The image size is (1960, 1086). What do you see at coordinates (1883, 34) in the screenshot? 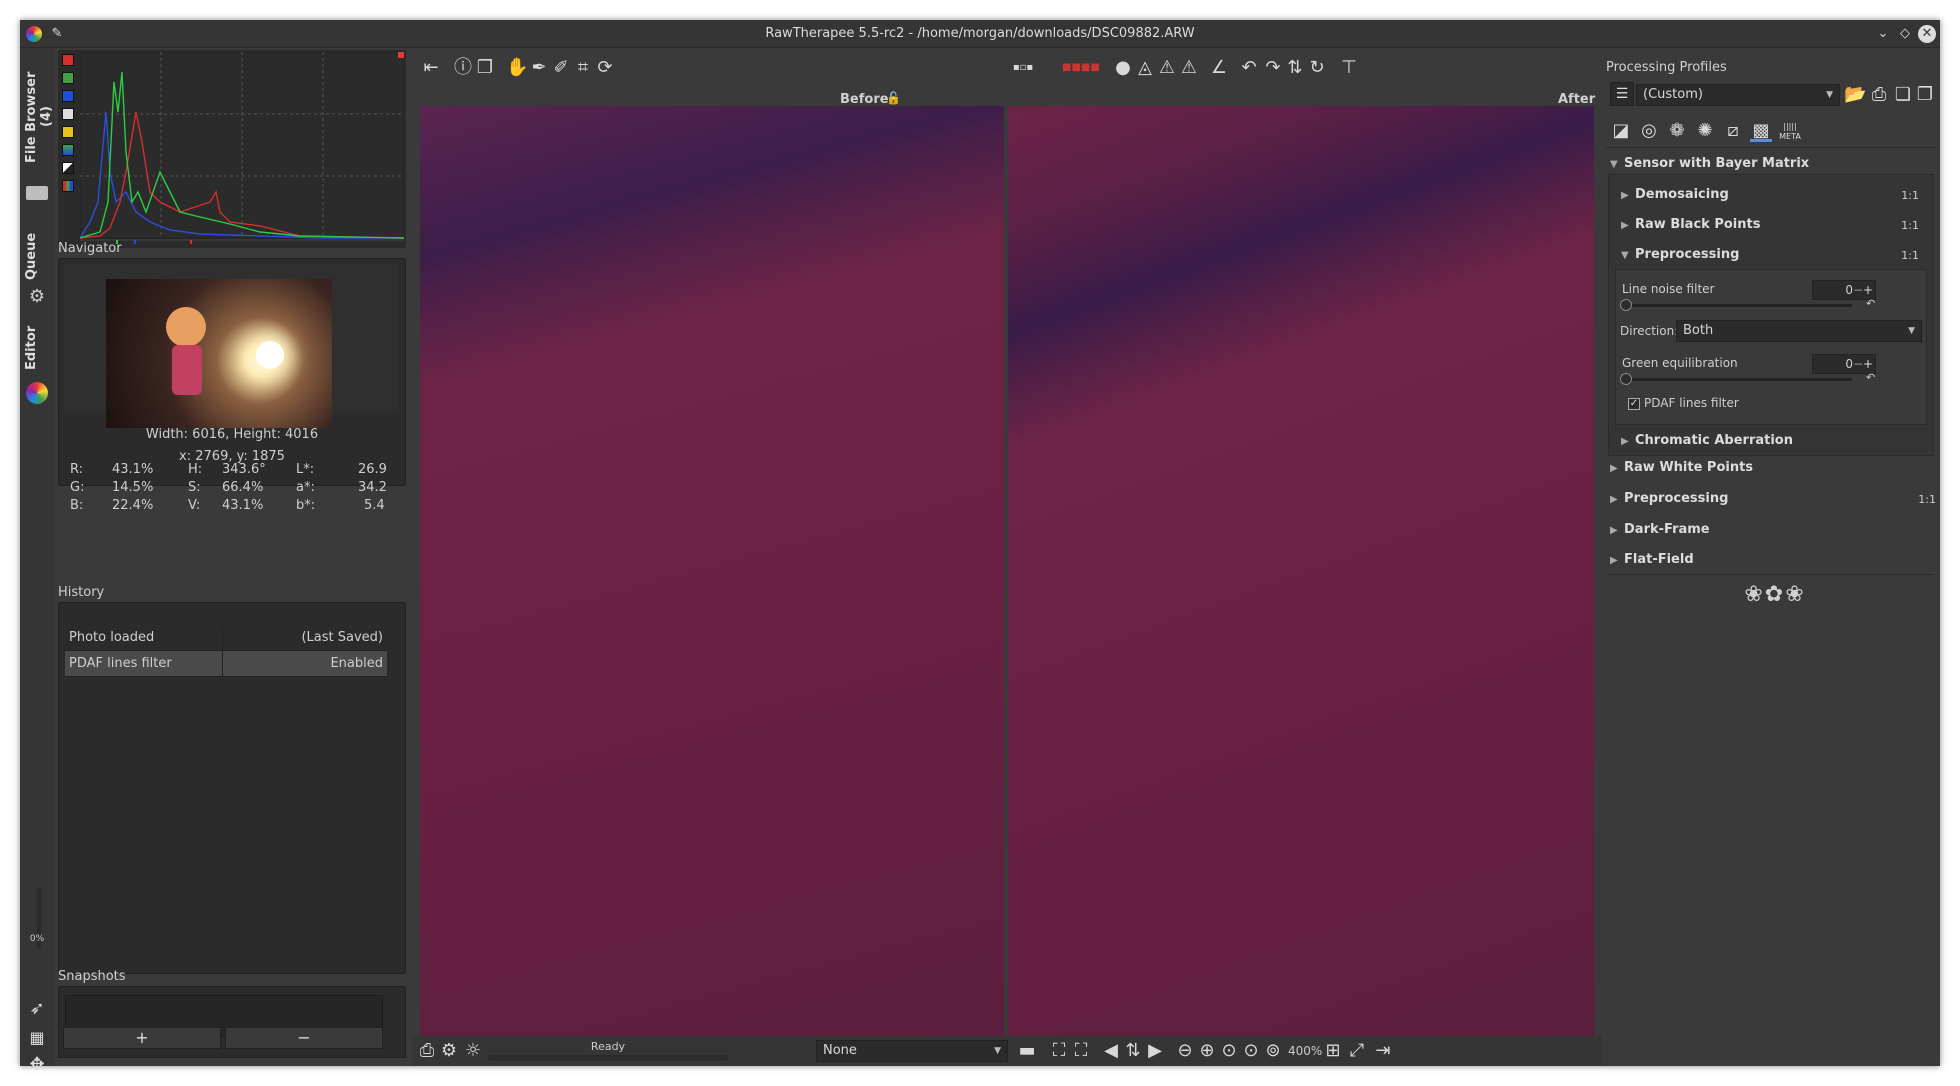
I see `minimize-button: ⌄` at bounding box center [1883, 34].